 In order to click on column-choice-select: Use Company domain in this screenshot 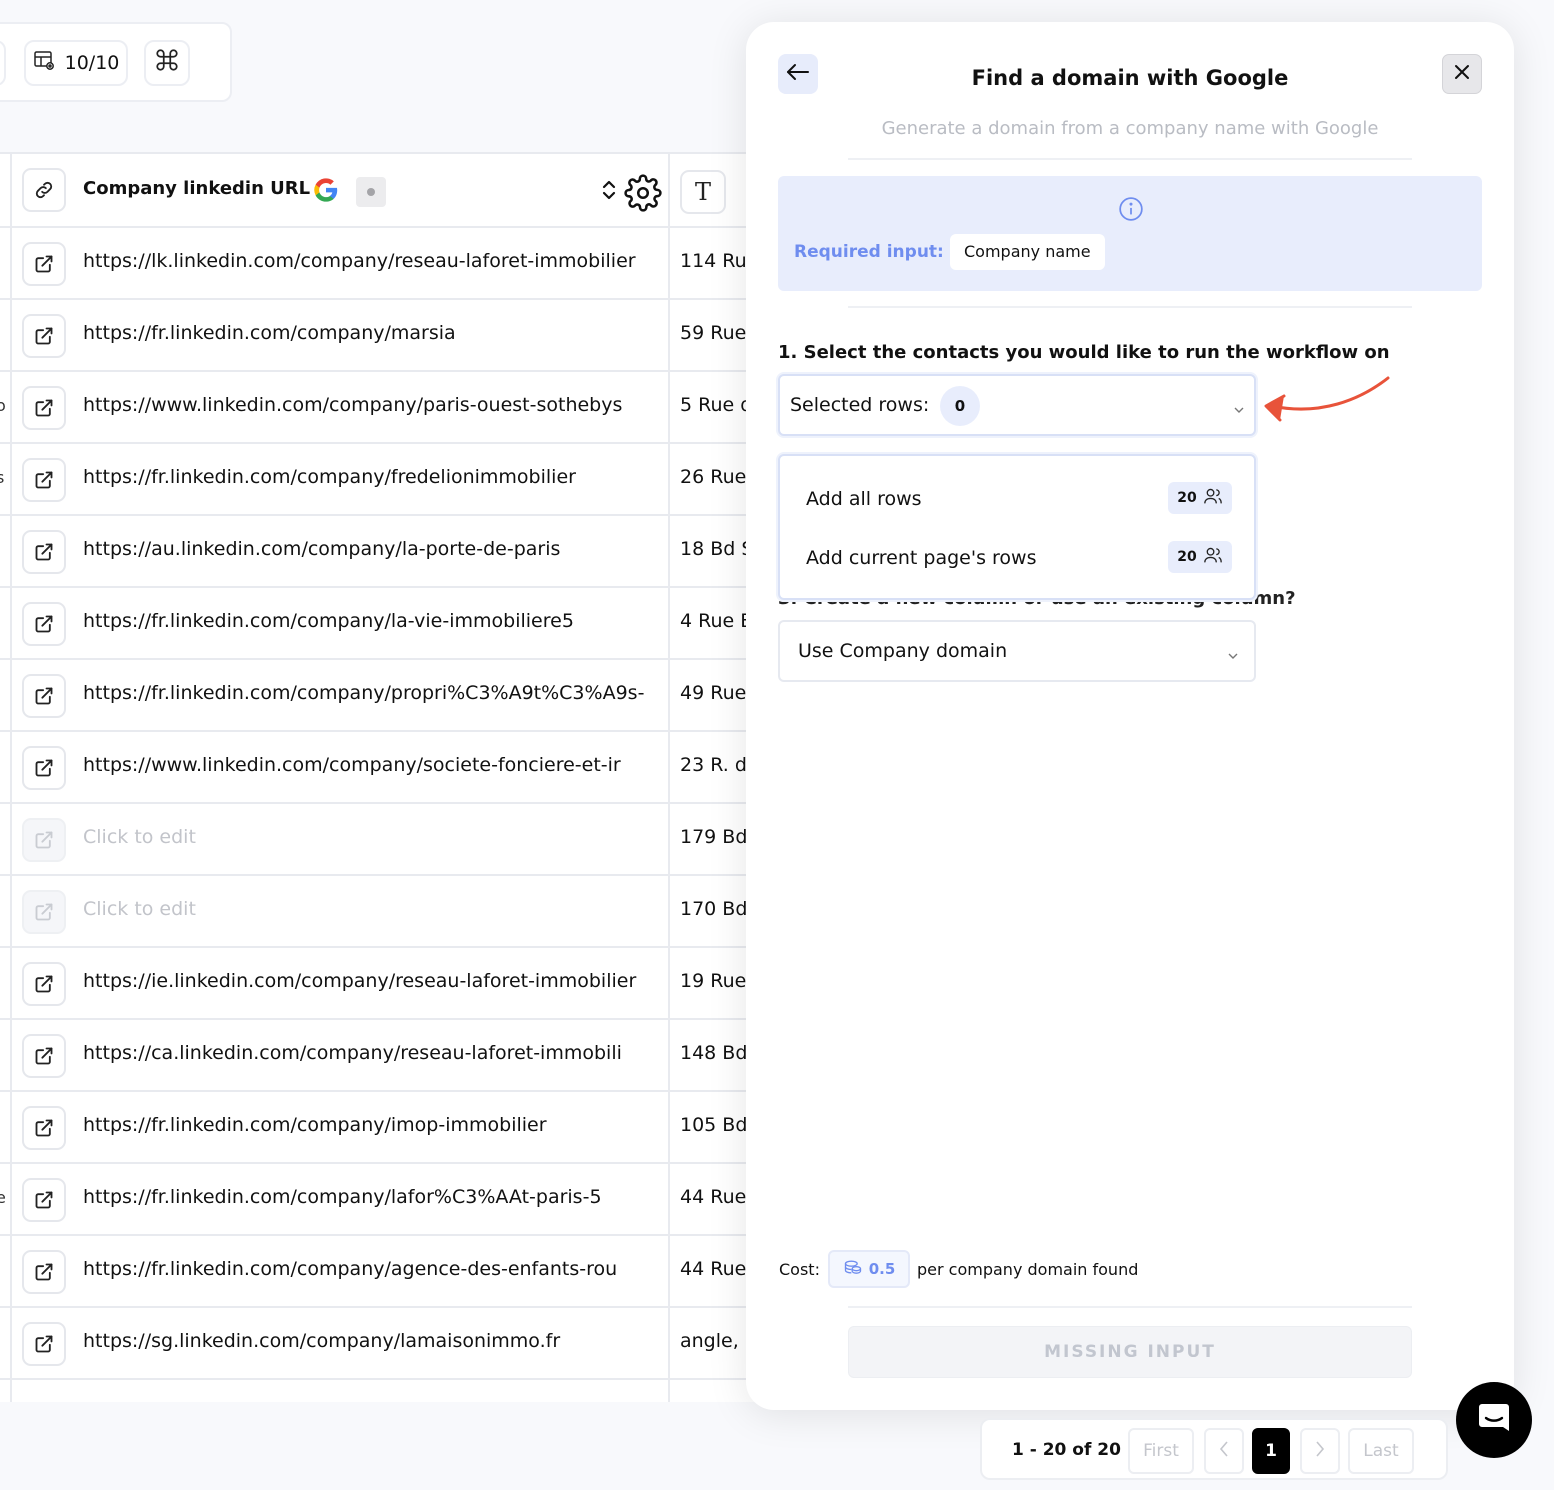, I will do `click(1017, 651)`.